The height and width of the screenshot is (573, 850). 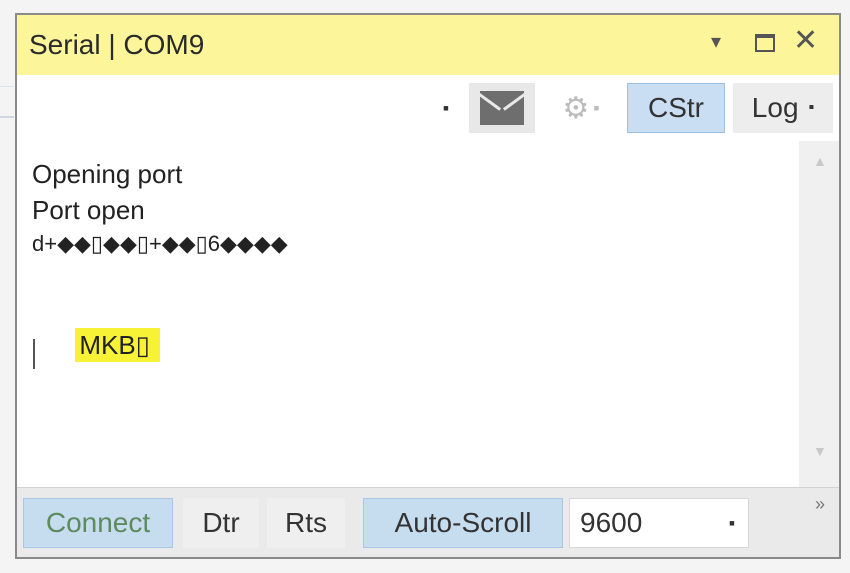 What do you see at coordinates (820, 451) in the screenshot?
I see `scroll-down-icon: ▼` at bounding box center [820, 451].